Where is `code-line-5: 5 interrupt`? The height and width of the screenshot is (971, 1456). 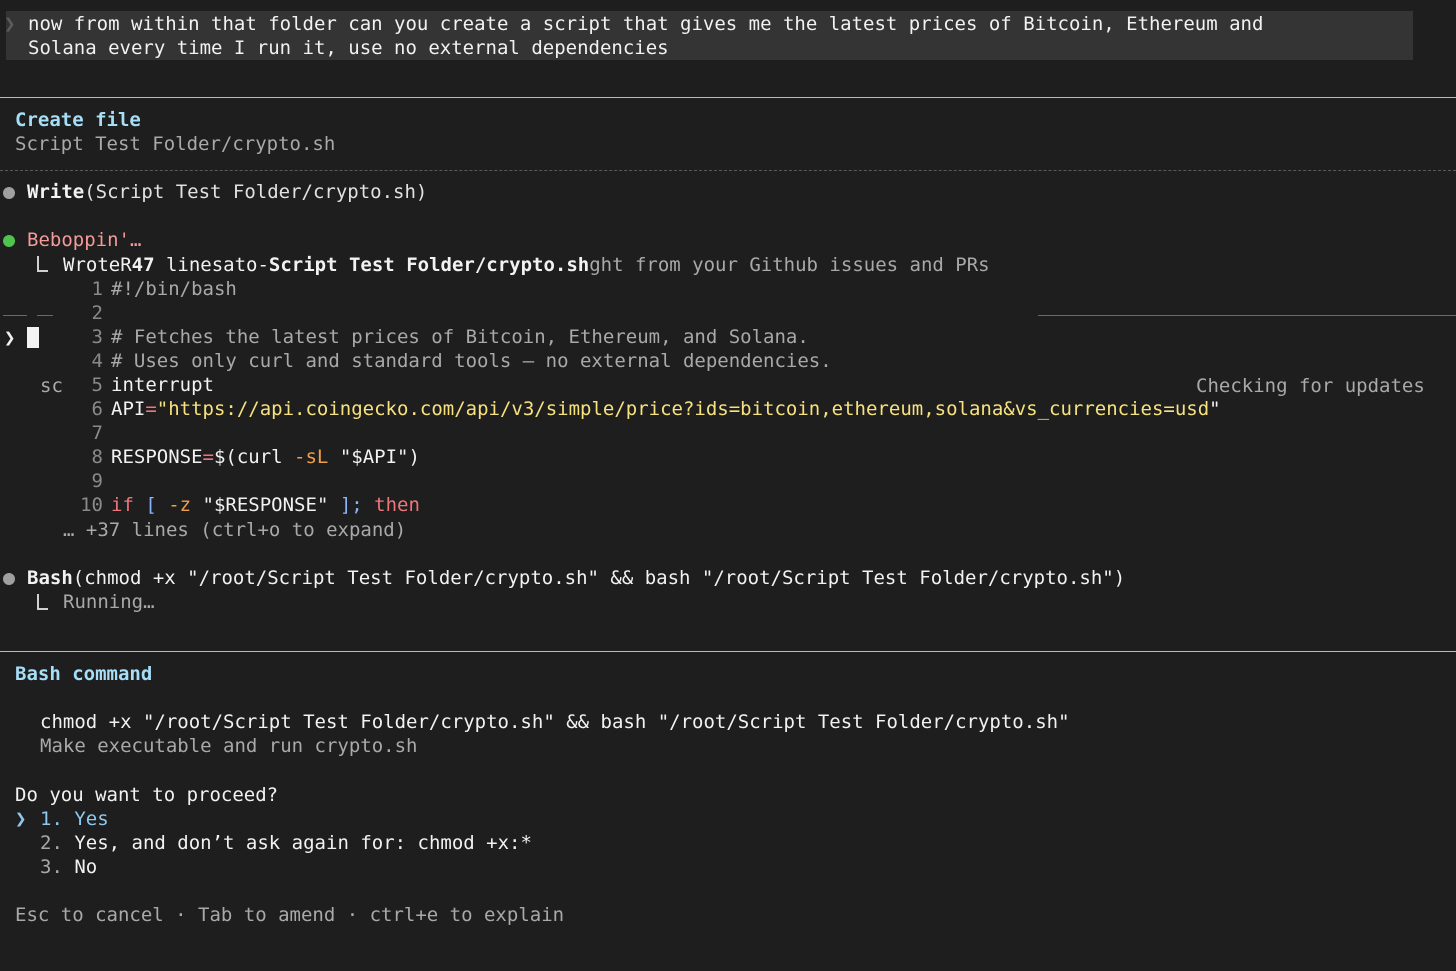 code-line-5: 5 interrupt is located at coordinates (152, 385).